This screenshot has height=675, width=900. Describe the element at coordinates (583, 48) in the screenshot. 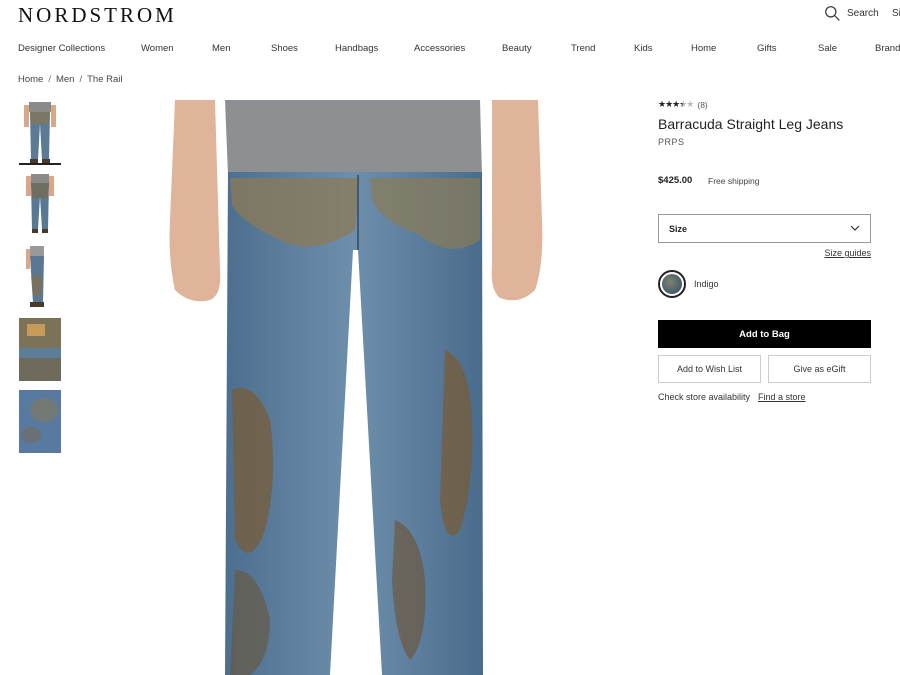

I see `nav-item-trend: Trend` at that location.